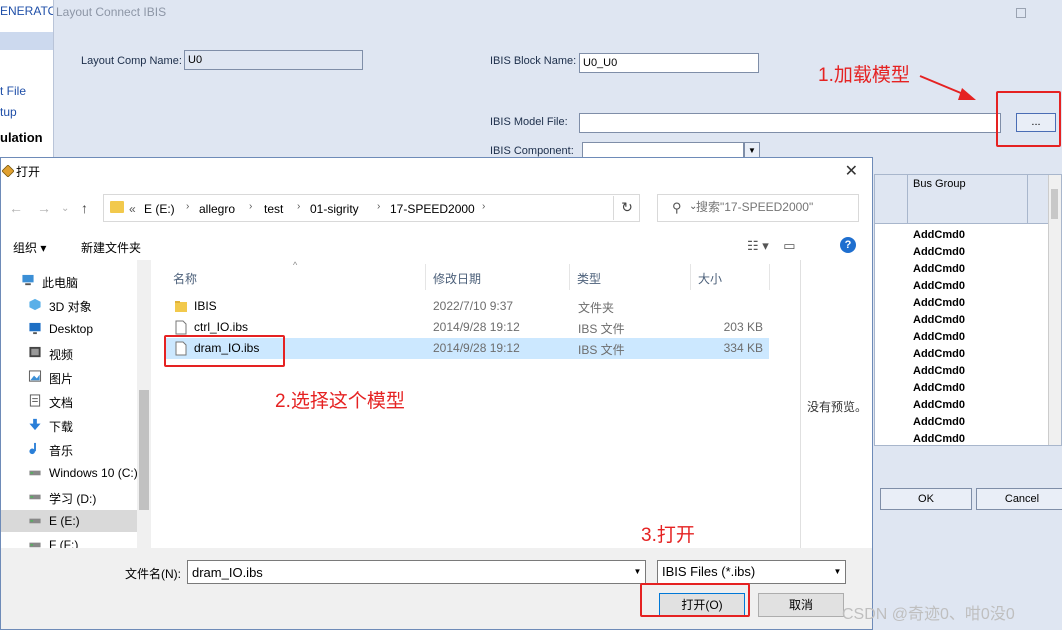 The width and height of the screenshot is (1062, 630). Describe the element at coordinates (432, 209) in the screenshot. I see `breadcrumb-item: 17-SPEED2000` at that location.